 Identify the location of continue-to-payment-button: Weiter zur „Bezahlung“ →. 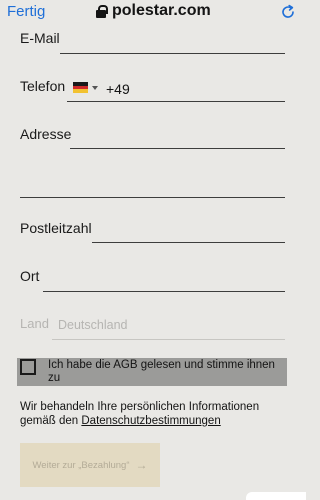
(90, 465).